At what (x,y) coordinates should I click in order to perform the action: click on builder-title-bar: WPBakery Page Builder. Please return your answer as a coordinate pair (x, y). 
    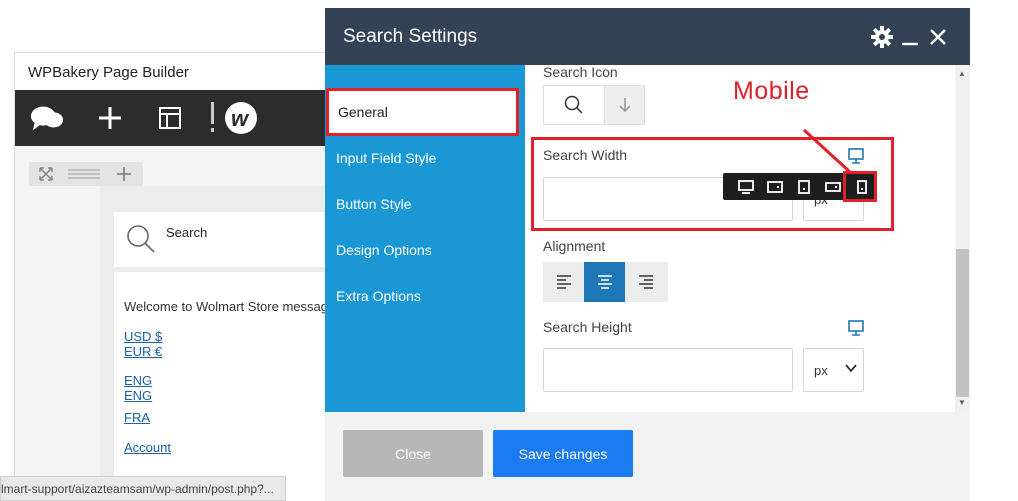
    Looking at the image, I should click on (179, 71).